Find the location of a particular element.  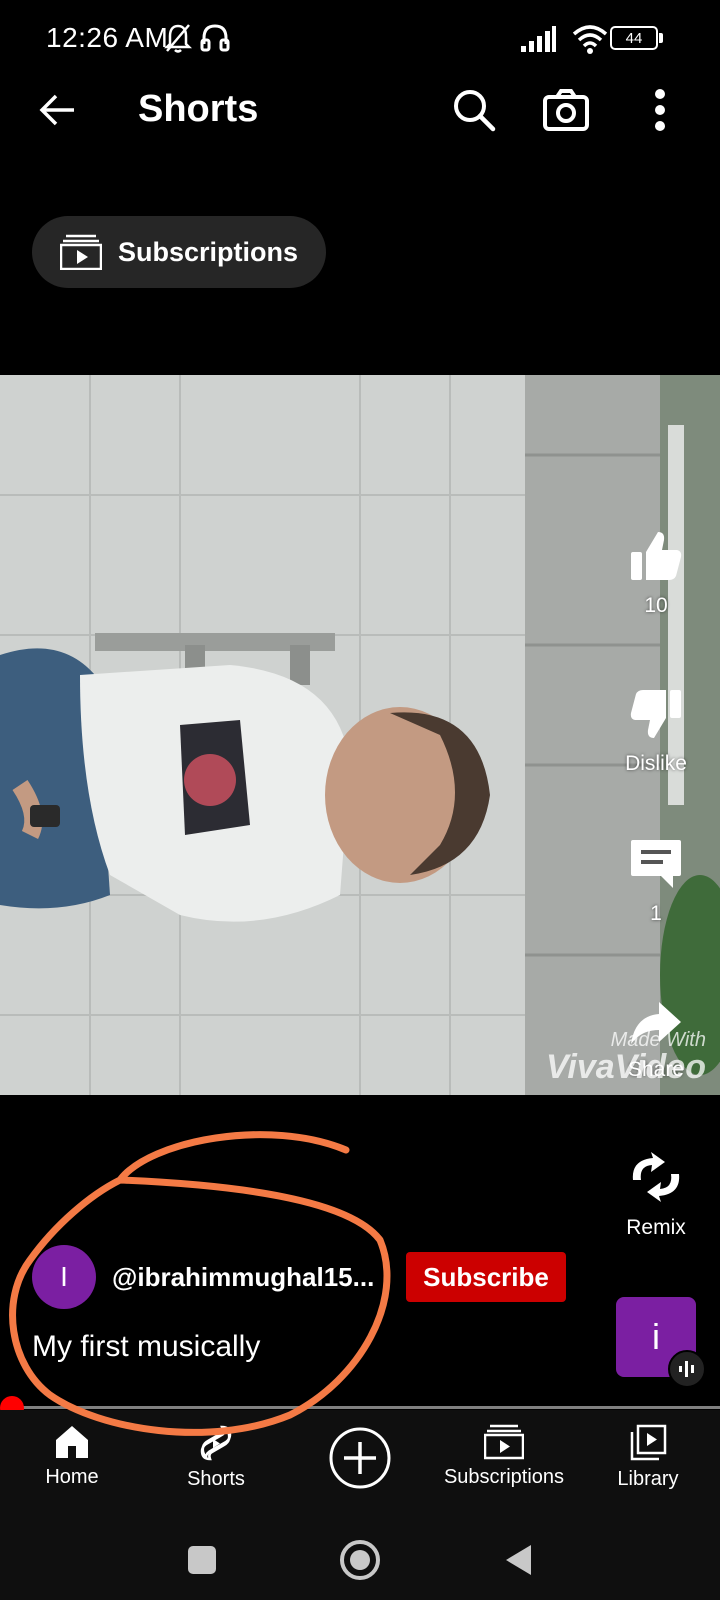

nav-library: Library is located at coordinates (644, 1457).